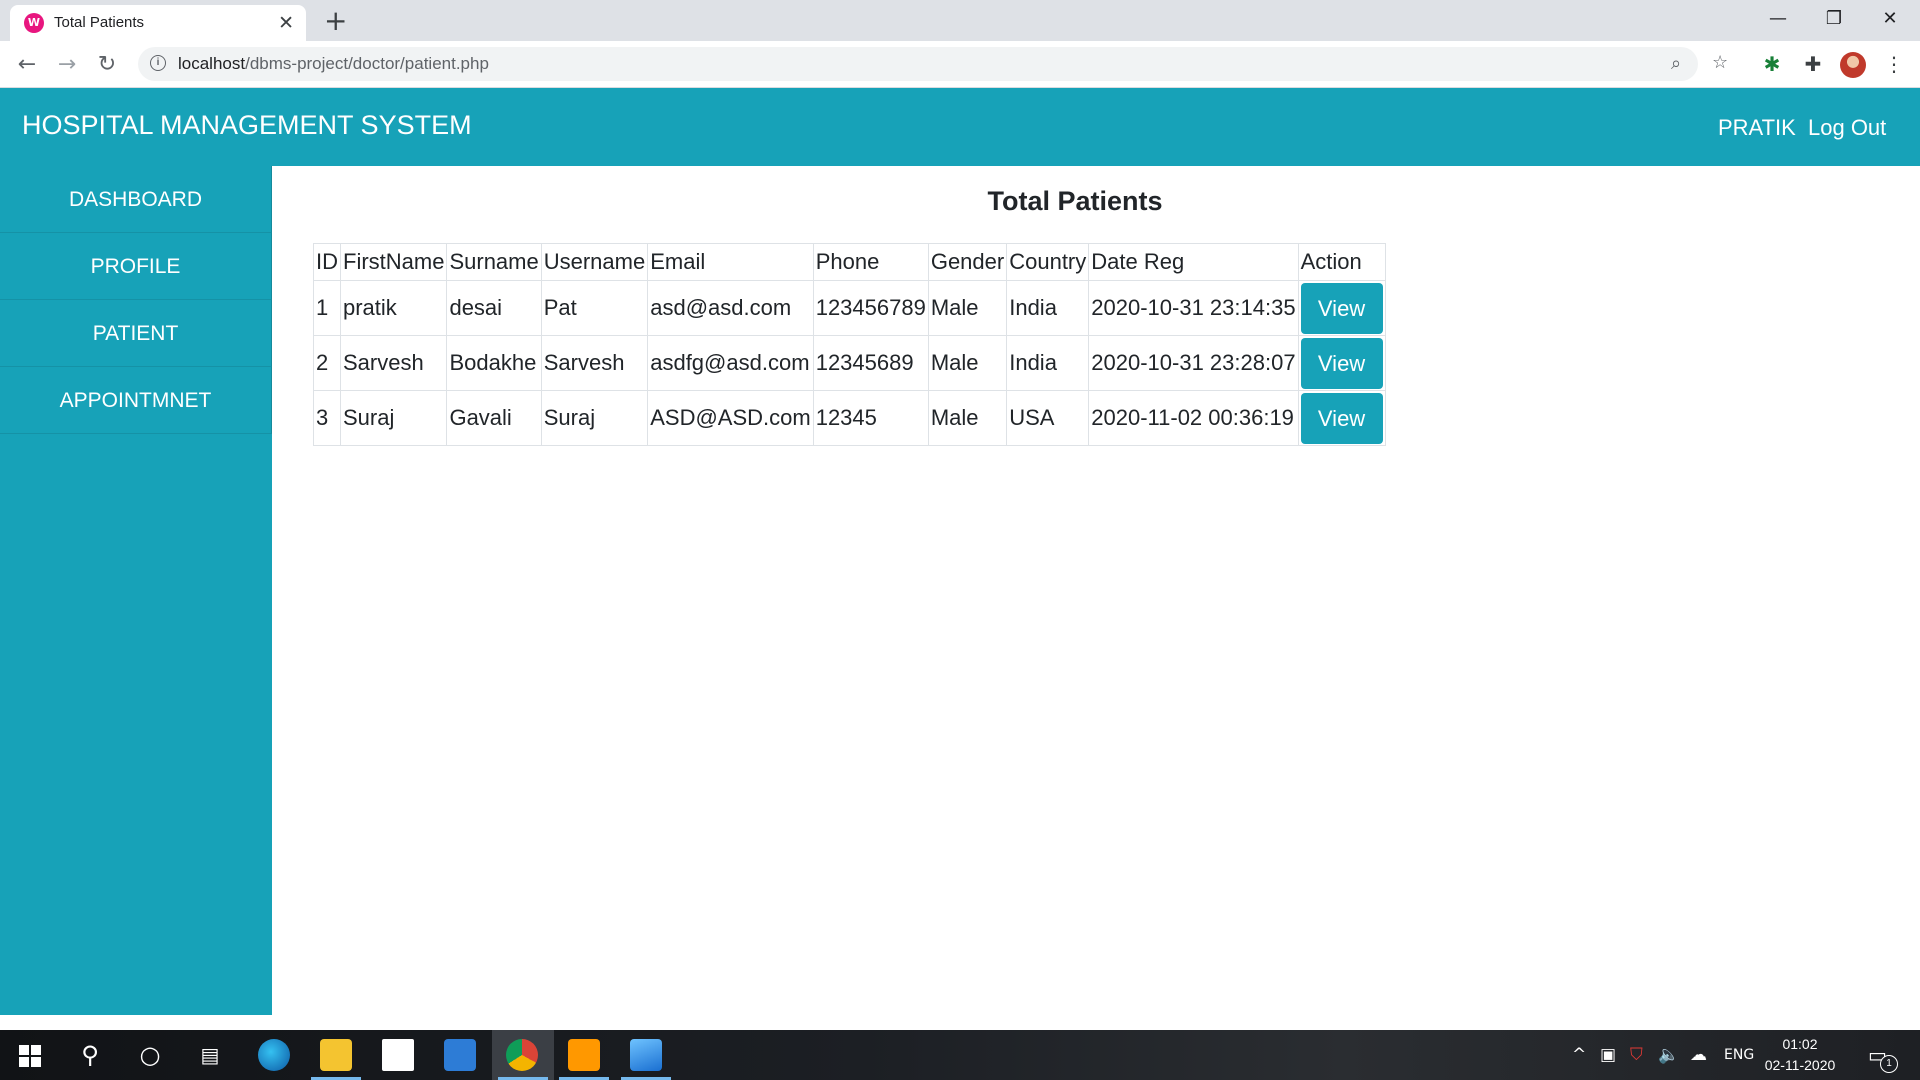 Image resolution: width=1920 pixels, height=1080 pixels. Describe the element at coordinates (1757, 128) in the screenshot. I see `header-username-link: PRATIK` at that location.